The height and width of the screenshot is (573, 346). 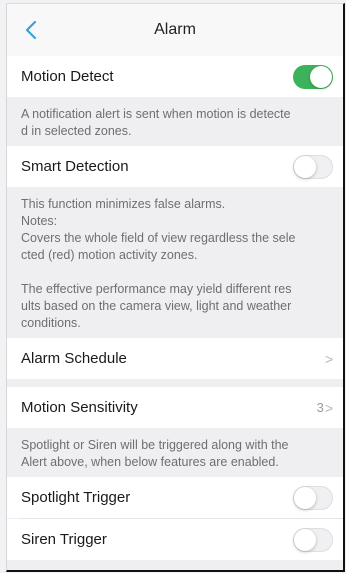 I want to click on alarm-schedule-row: Alarm Schedule >, so click(x=175, y=358).